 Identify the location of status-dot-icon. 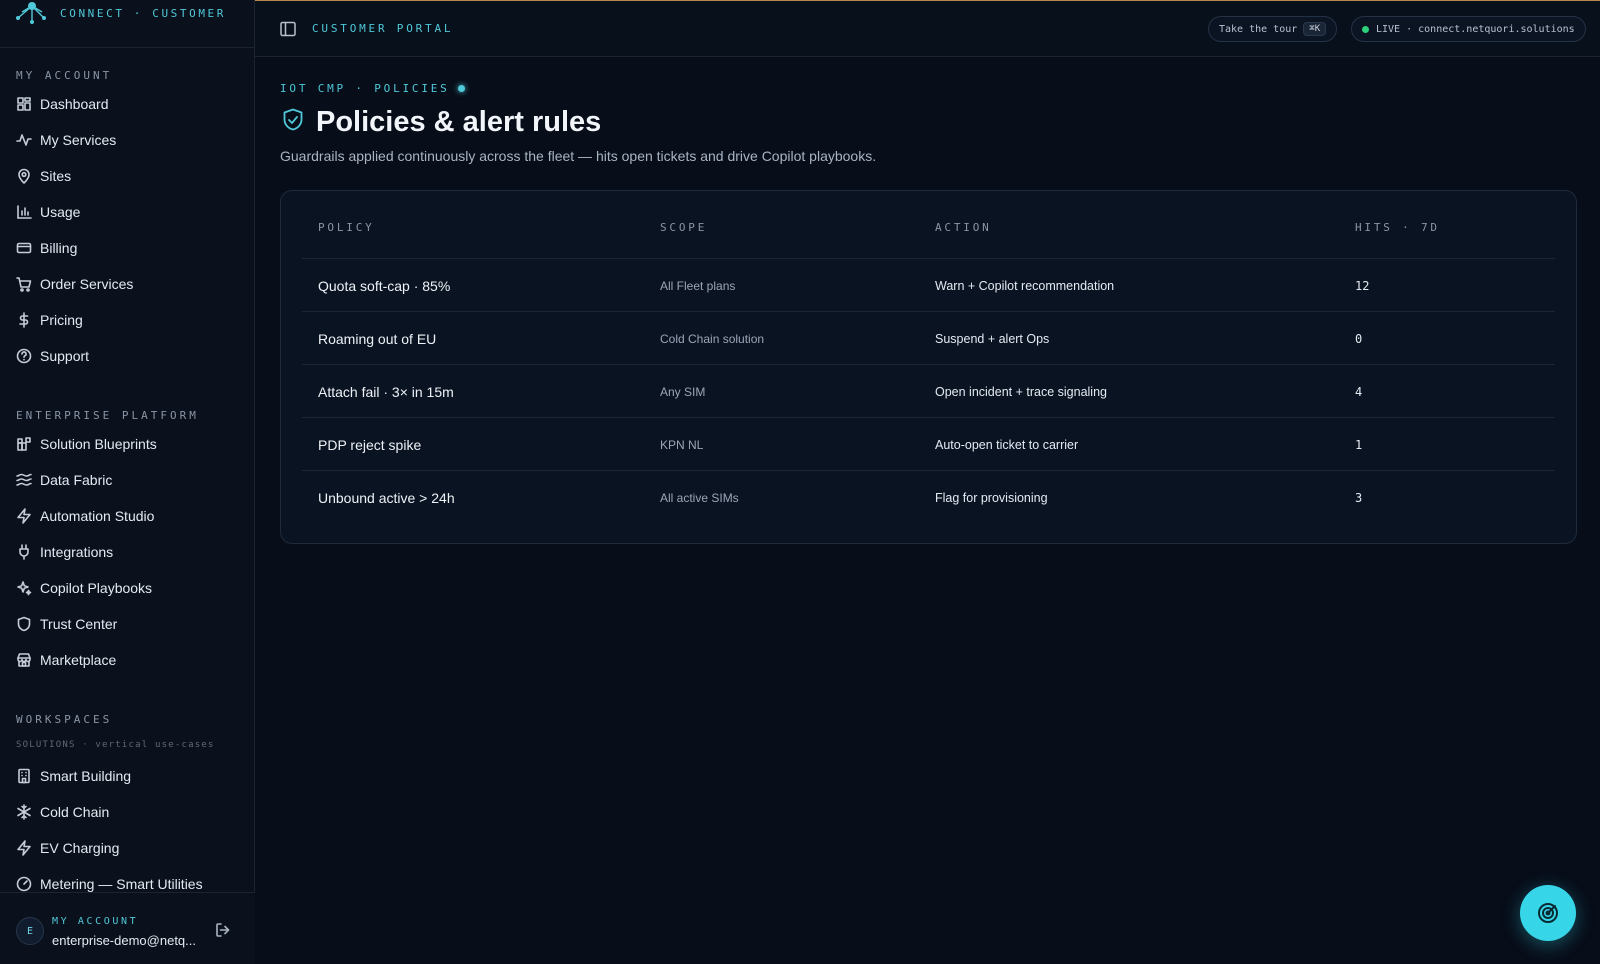
(461, 88).